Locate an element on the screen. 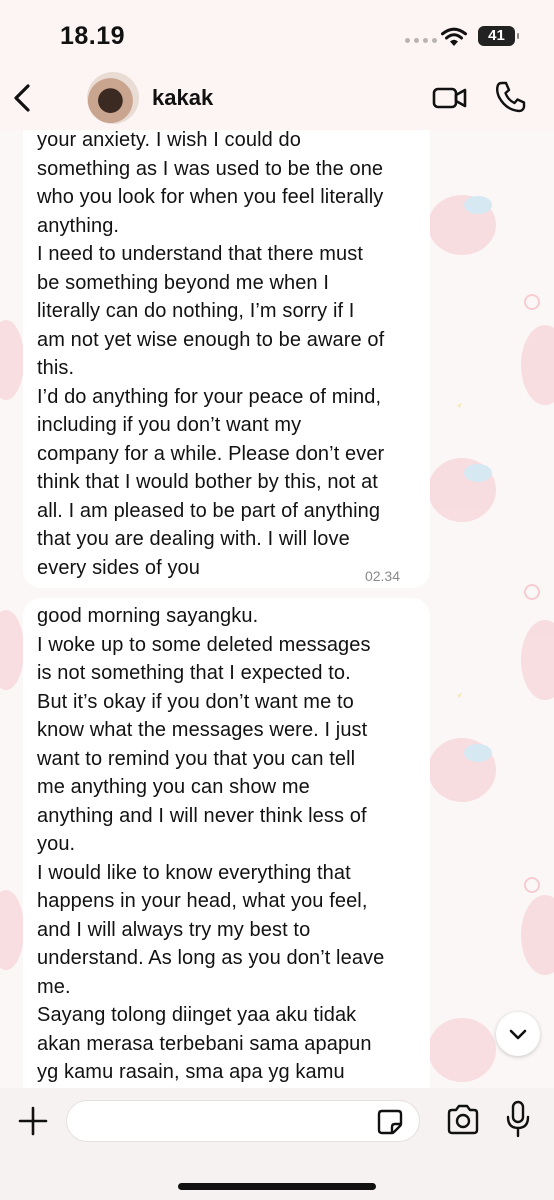  message-input is located at coordinates (243, 1121).